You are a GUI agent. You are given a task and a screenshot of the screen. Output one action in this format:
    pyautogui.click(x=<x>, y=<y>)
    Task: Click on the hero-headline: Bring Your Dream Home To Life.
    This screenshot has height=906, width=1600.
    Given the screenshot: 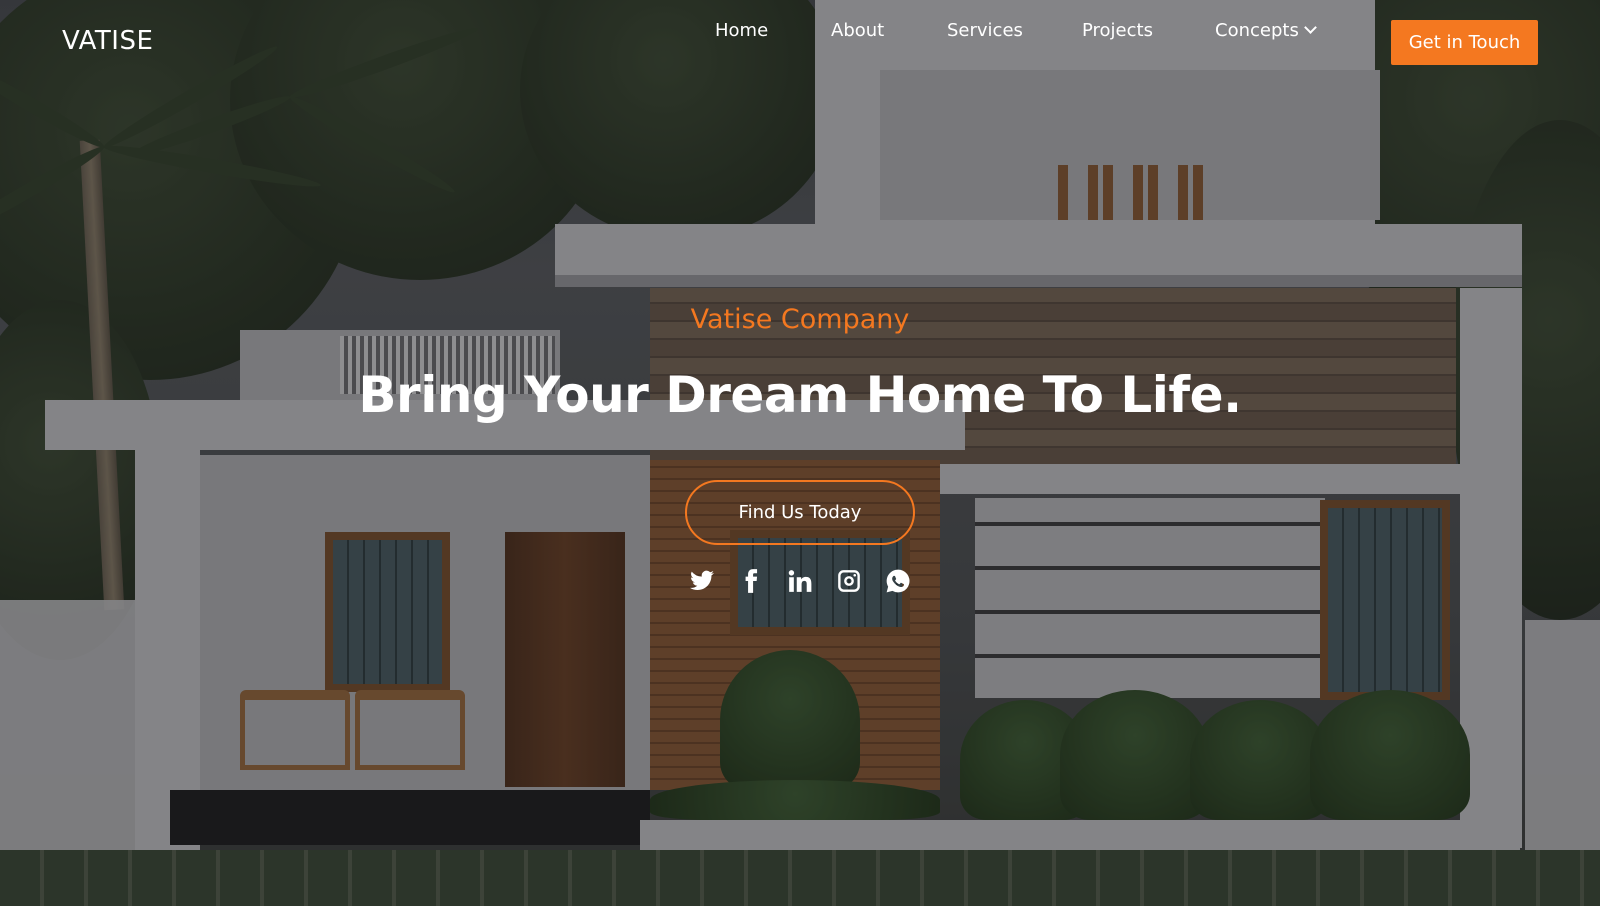 What is the action you would take?
    pyautogui.click(x=800, y=395)
    